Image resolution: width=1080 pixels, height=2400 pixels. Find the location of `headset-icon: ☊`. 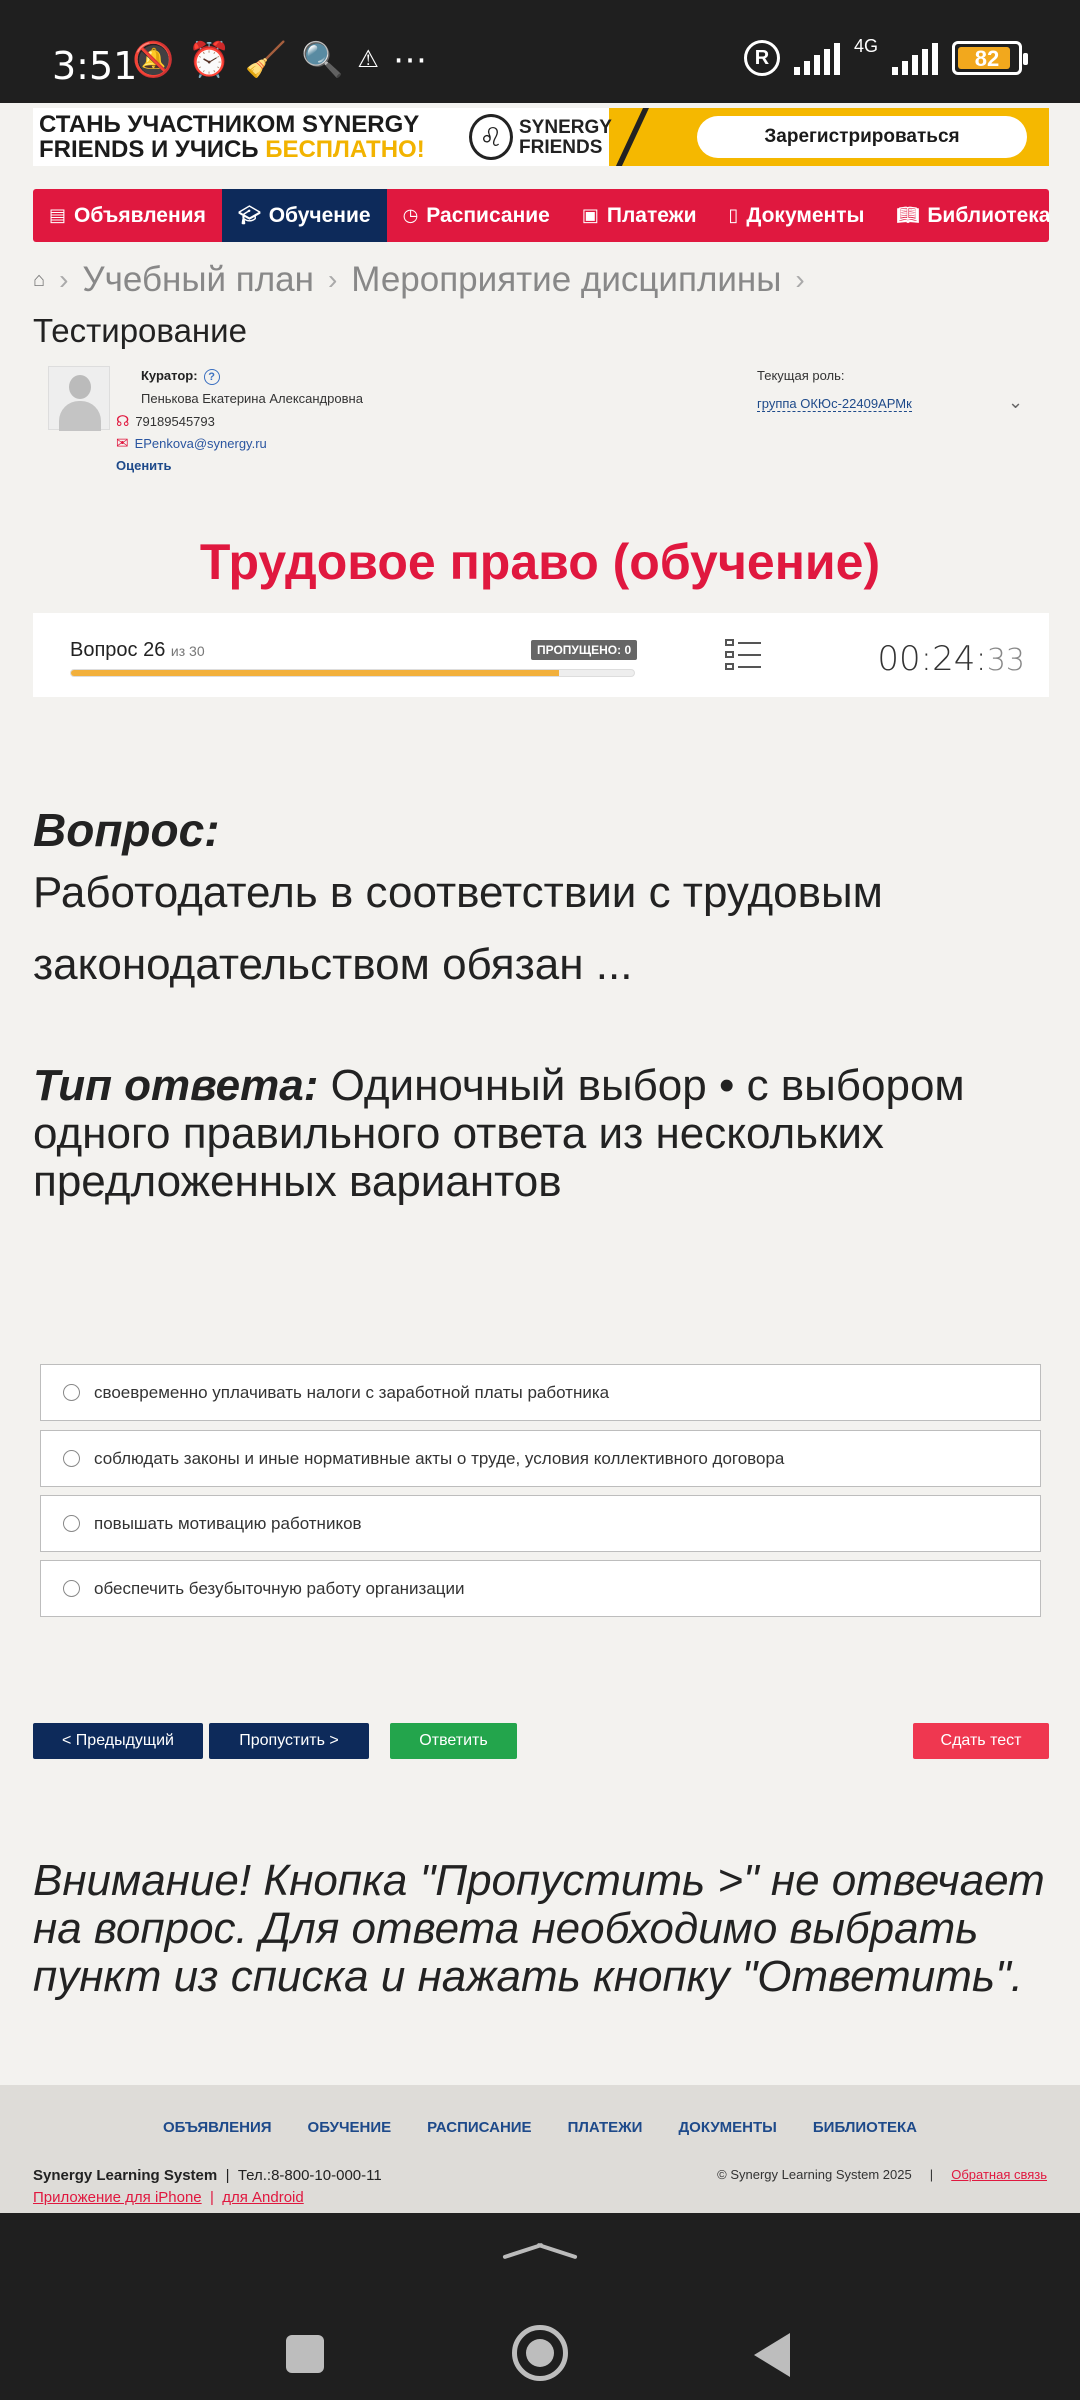

headset-icon: ☊ is located at coordinates (123, 421).